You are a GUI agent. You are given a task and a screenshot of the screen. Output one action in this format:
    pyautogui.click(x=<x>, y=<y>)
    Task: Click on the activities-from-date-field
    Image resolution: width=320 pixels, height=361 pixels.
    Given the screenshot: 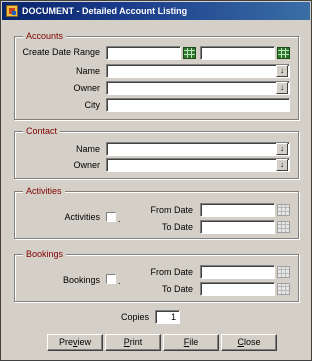 What is the action you would take?
    pyautogui.click(x=237, y=210)
    